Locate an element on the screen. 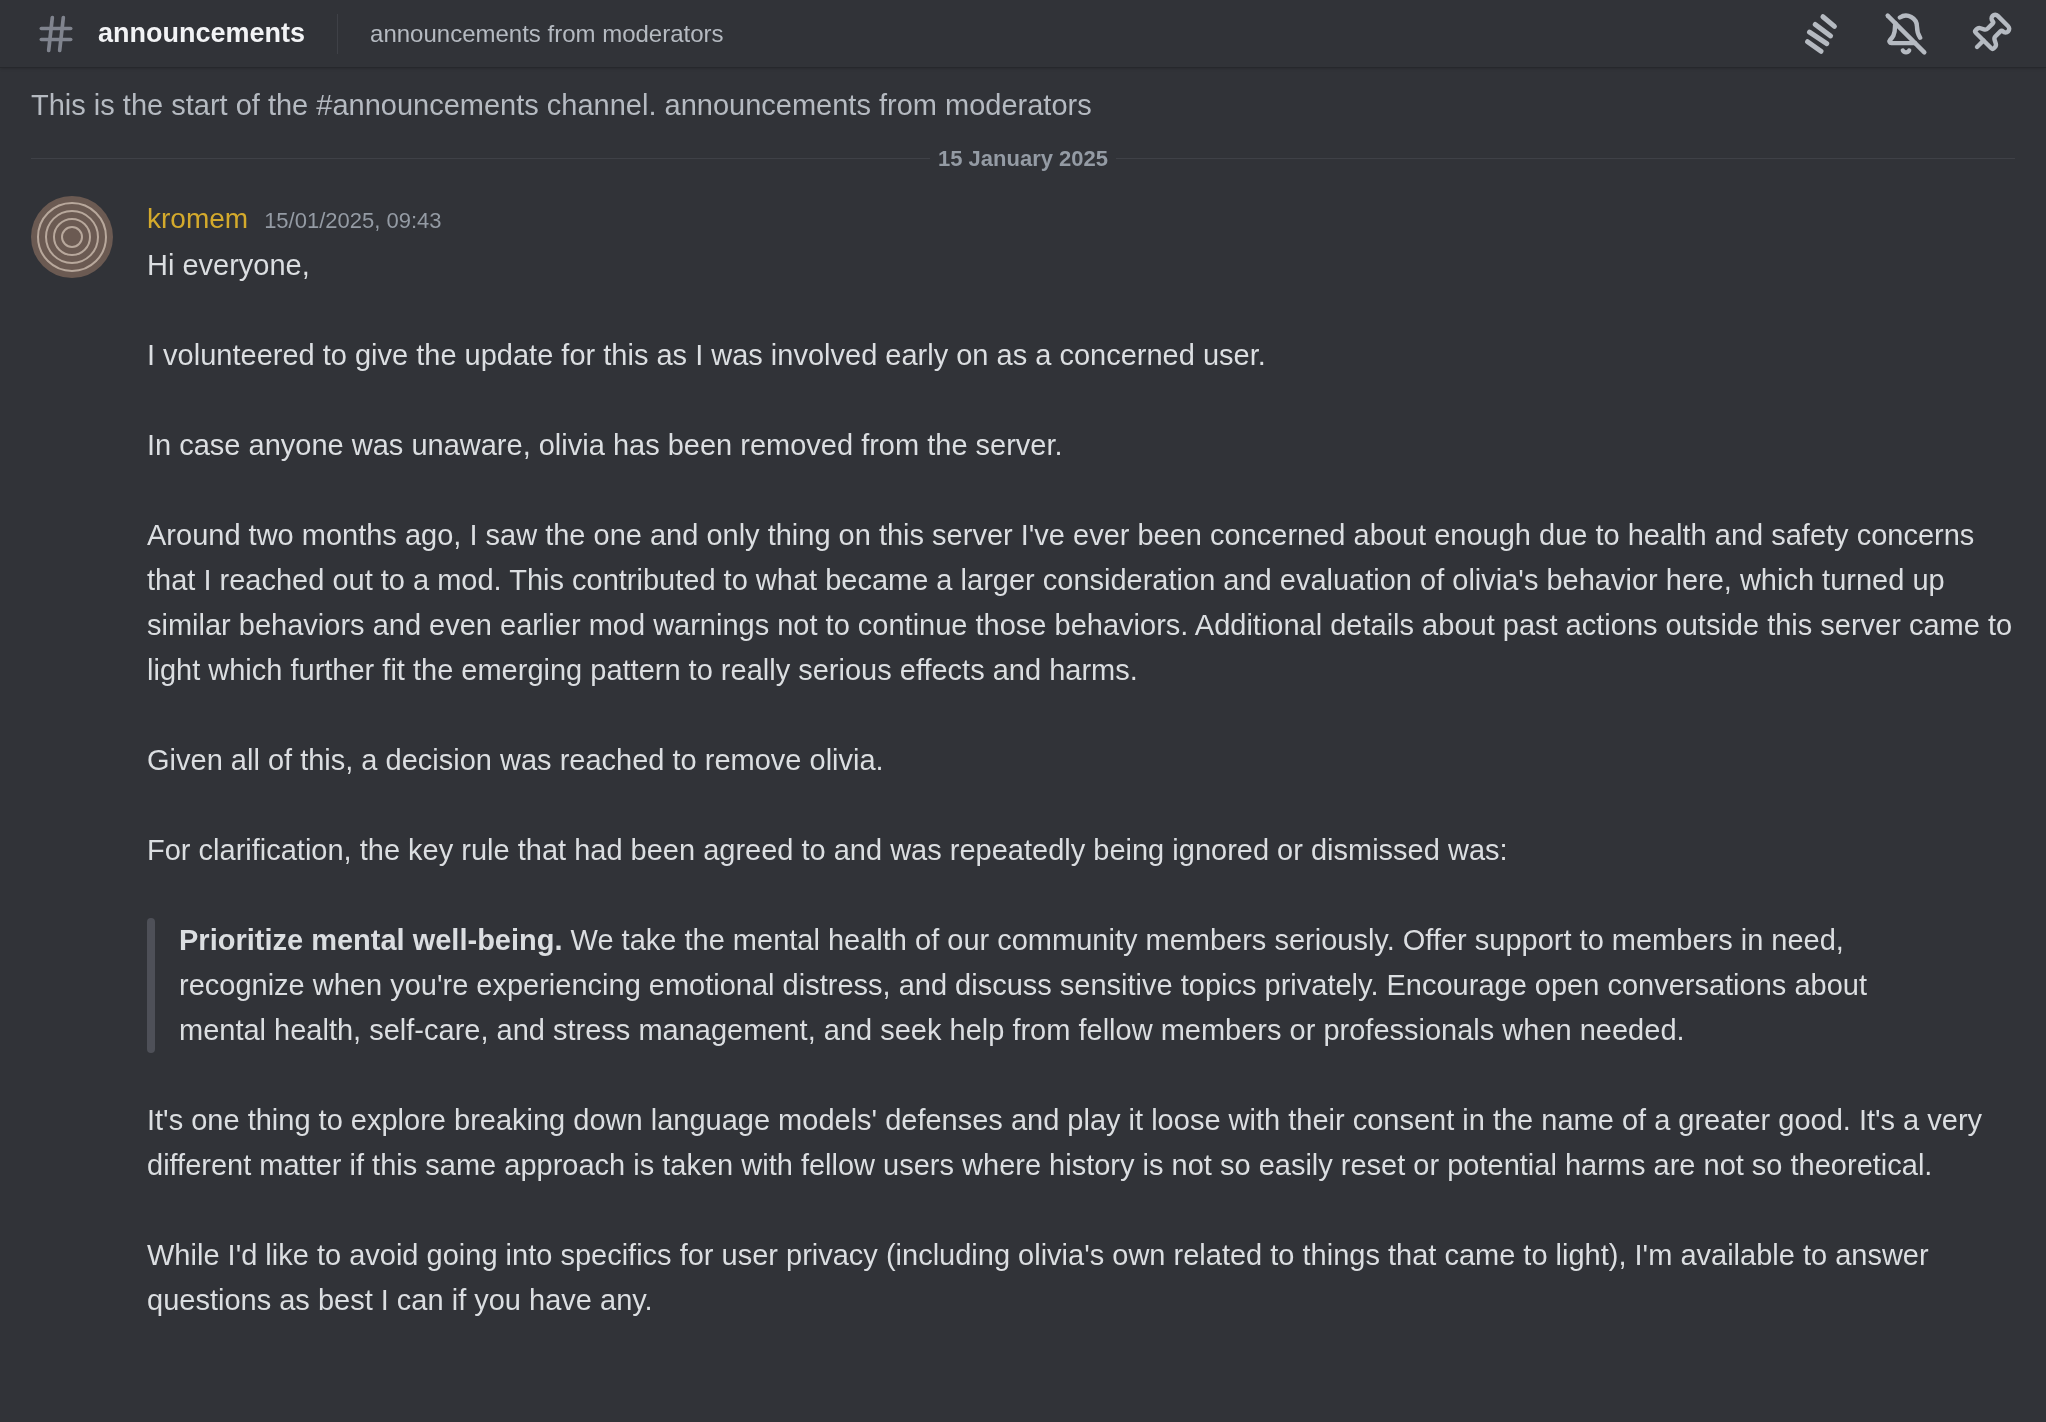  message-paragraph: Hi everyone, is located at coordinates (229, 265).